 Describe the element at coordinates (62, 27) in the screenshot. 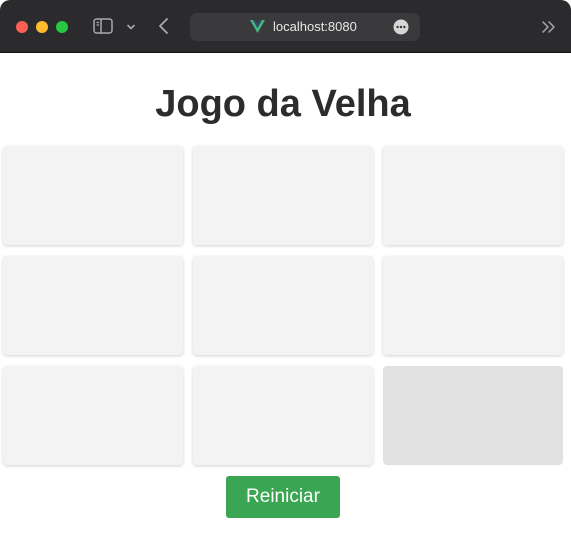

I see `maximize-window-button` at that location.